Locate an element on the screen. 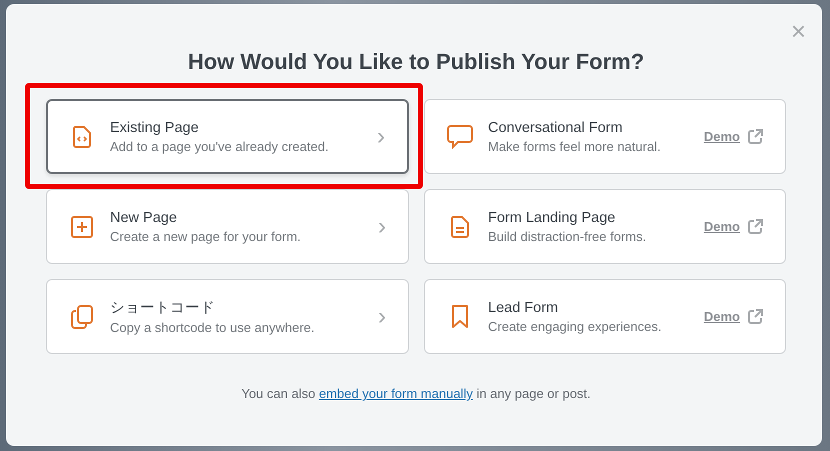 This screenshot has height=451, width=830. option-title: New Page is located at coordinates (144, 218).